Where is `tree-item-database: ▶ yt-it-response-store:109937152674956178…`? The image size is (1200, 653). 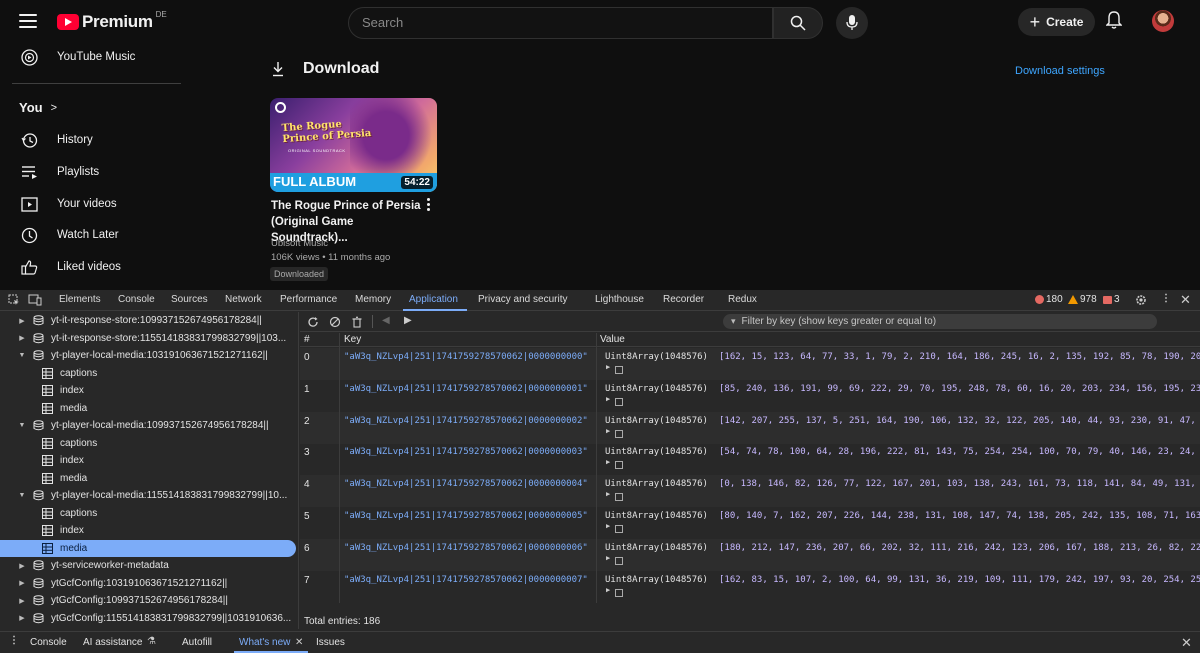
tree-item-database: ▶ yt-it-response-store:109937152674956178… is located at coordinates (149, 320).